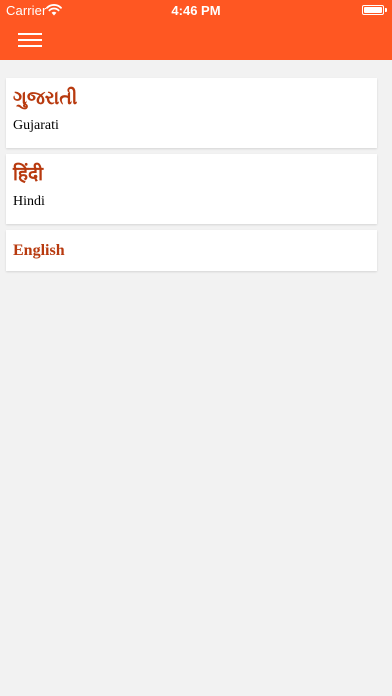  Describe the element at coordinates (30, 40) in the screenshot. I see `hamburger-menu-icon` at that location.